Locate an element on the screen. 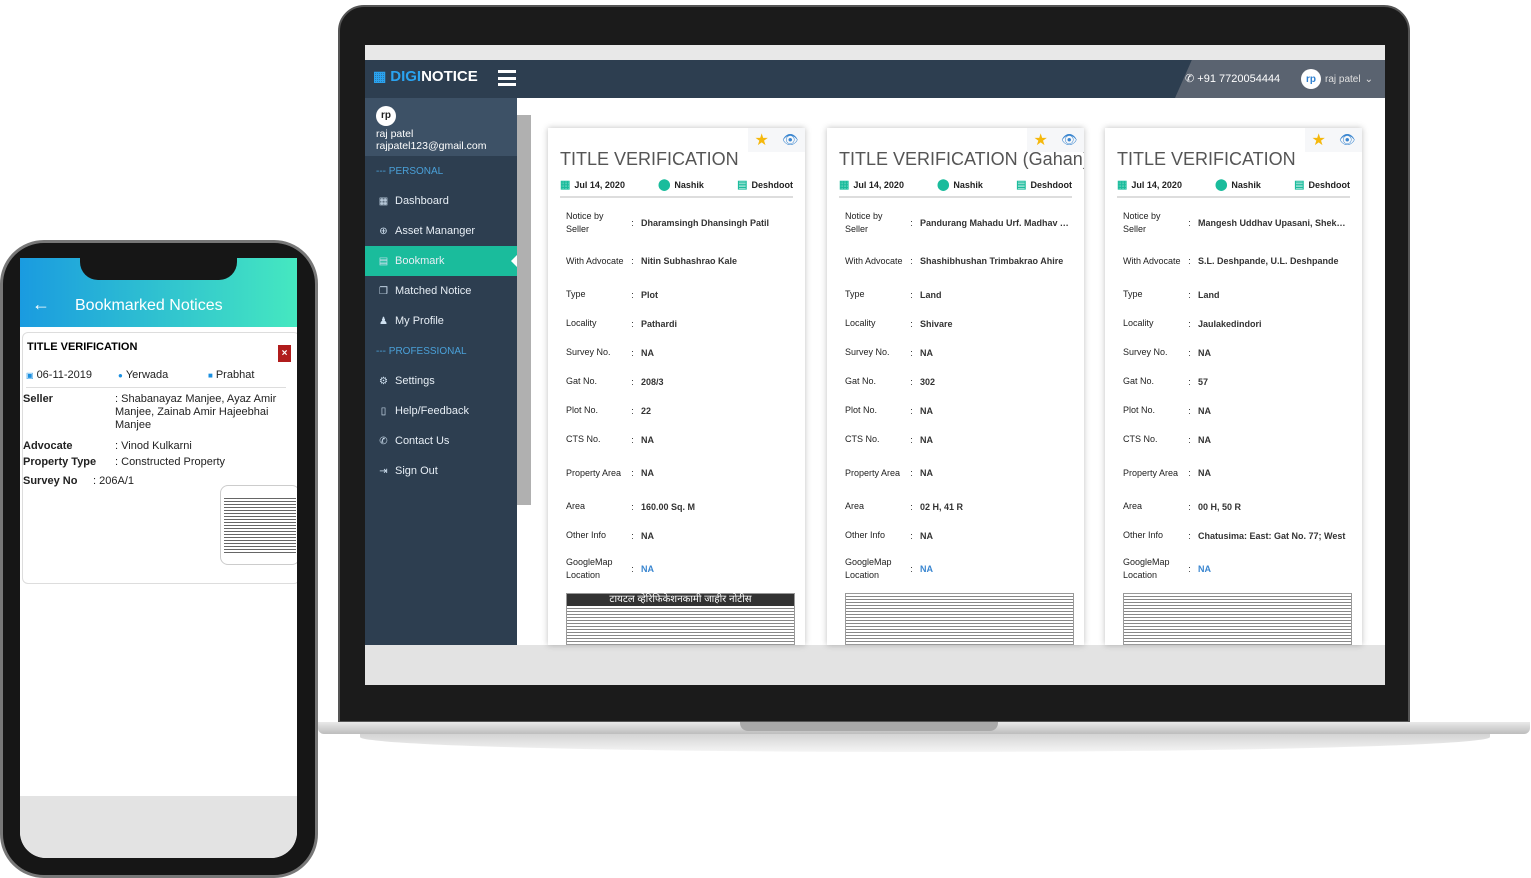 The image size is (1531, 878). sidebar-item-matched-notice: ❐ Matched Notice is located at coordinates (441, 291).